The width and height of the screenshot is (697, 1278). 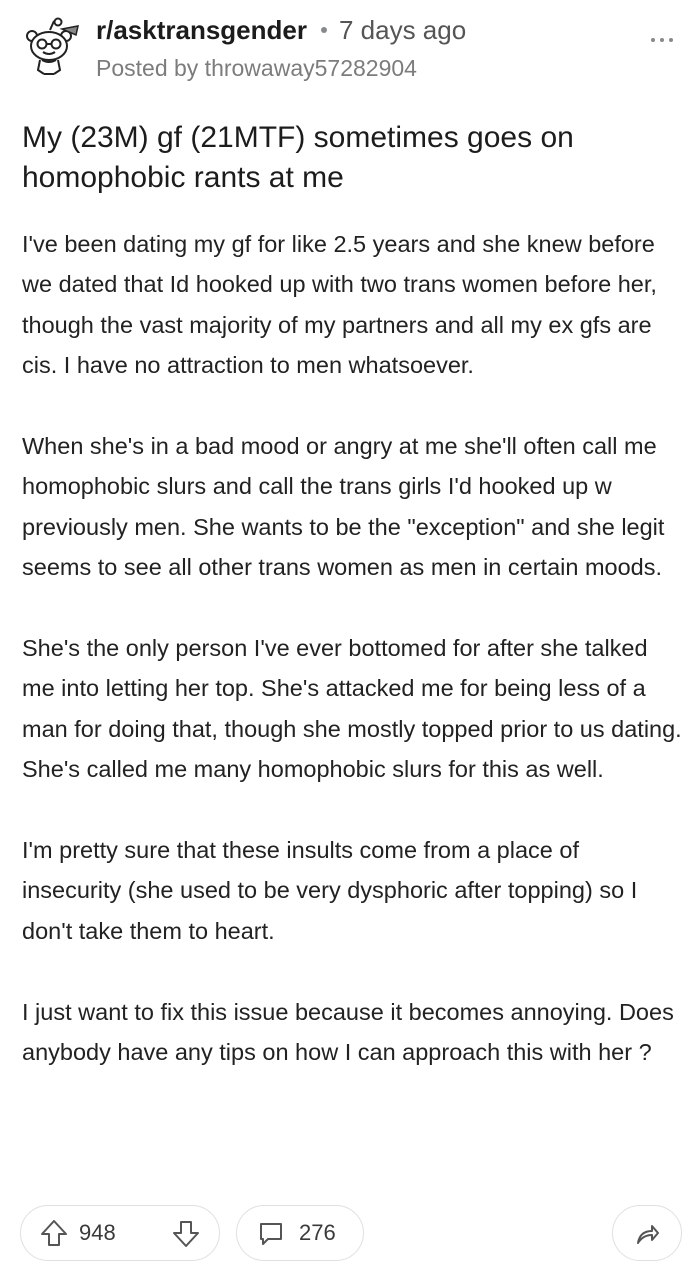 I want to click on upvote-arrow-icon, so click(x=54, y=1233).